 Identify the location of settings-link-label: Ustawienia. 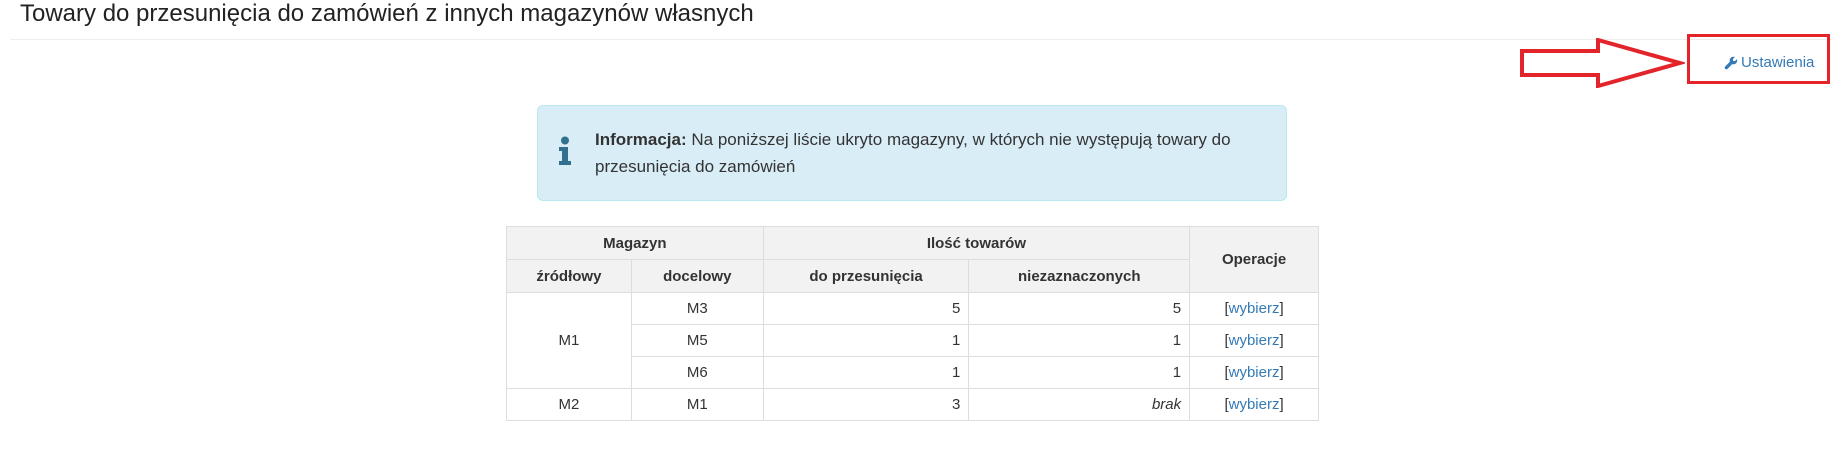
(1778, 62).